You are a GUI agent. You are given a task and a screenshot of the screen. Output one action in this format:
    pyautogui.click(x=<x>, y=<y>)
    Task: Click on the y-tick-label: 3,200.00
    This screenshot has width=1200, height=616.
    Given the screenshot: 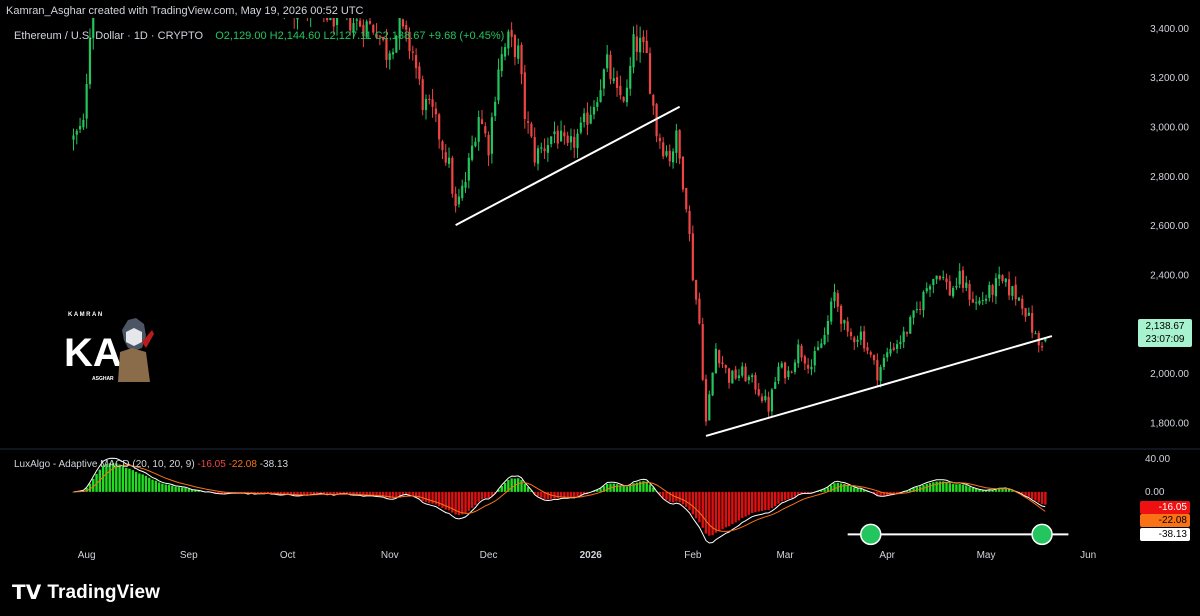 What is the action you would take?
    pyautogui.click(x=1169, y=78)
    